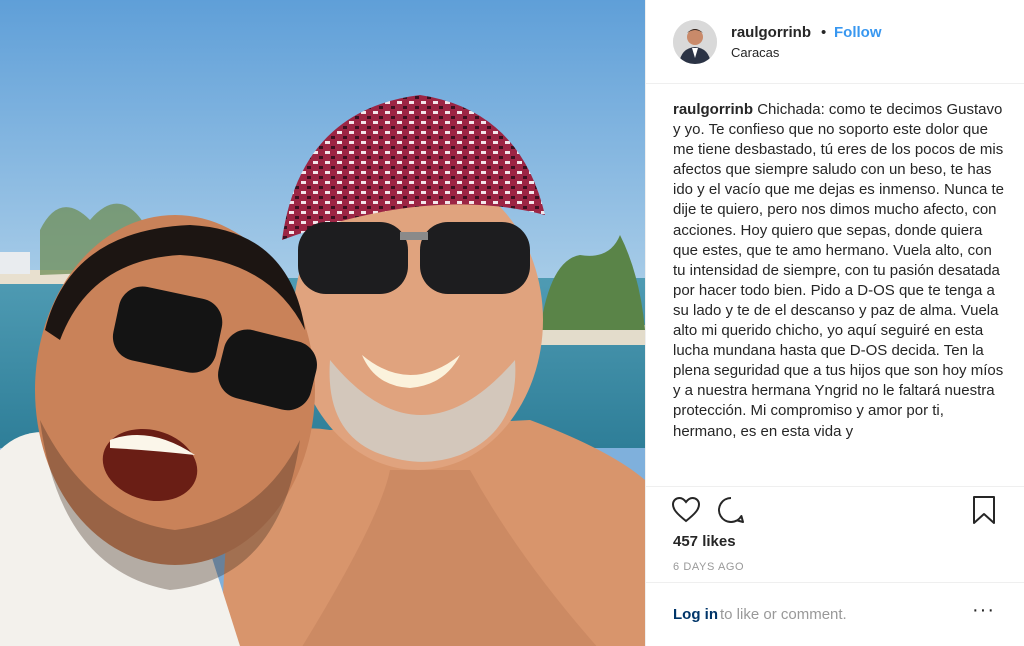  I want to click on post-header: raulgorrinb • Follow Caracas, so click(835, 42).